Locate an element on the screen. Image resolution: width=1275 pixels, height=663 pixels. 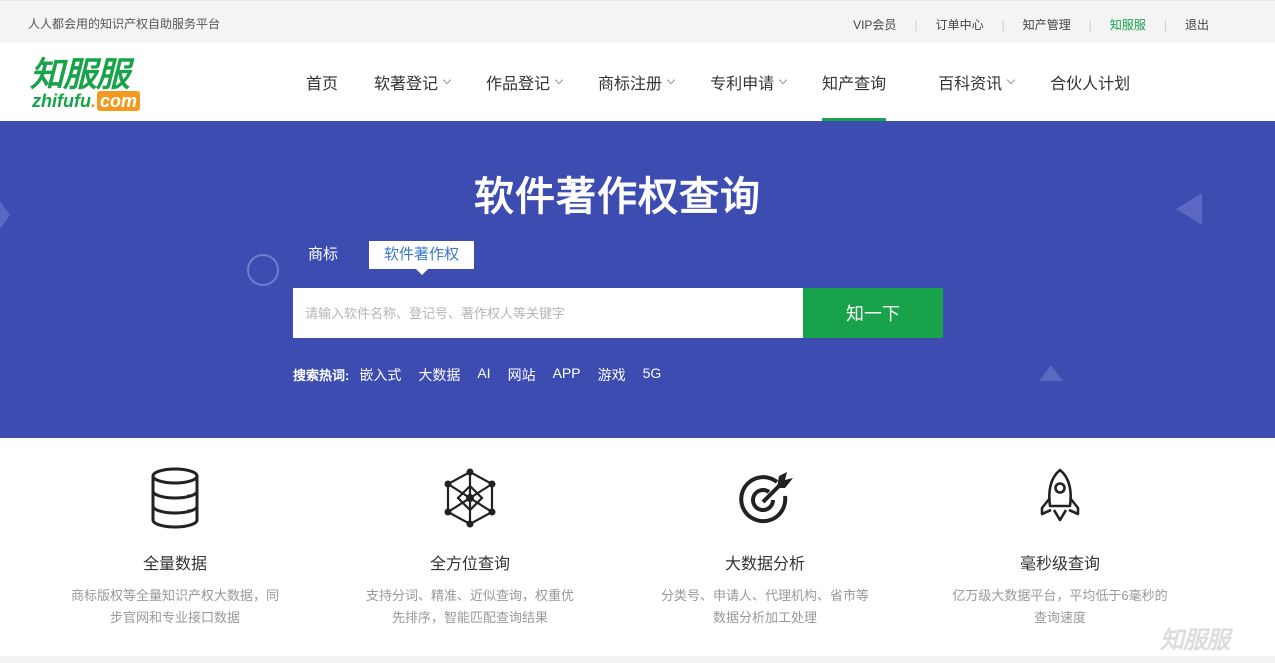
nav-label: 软著登记 is located at coordinates (406, 84).